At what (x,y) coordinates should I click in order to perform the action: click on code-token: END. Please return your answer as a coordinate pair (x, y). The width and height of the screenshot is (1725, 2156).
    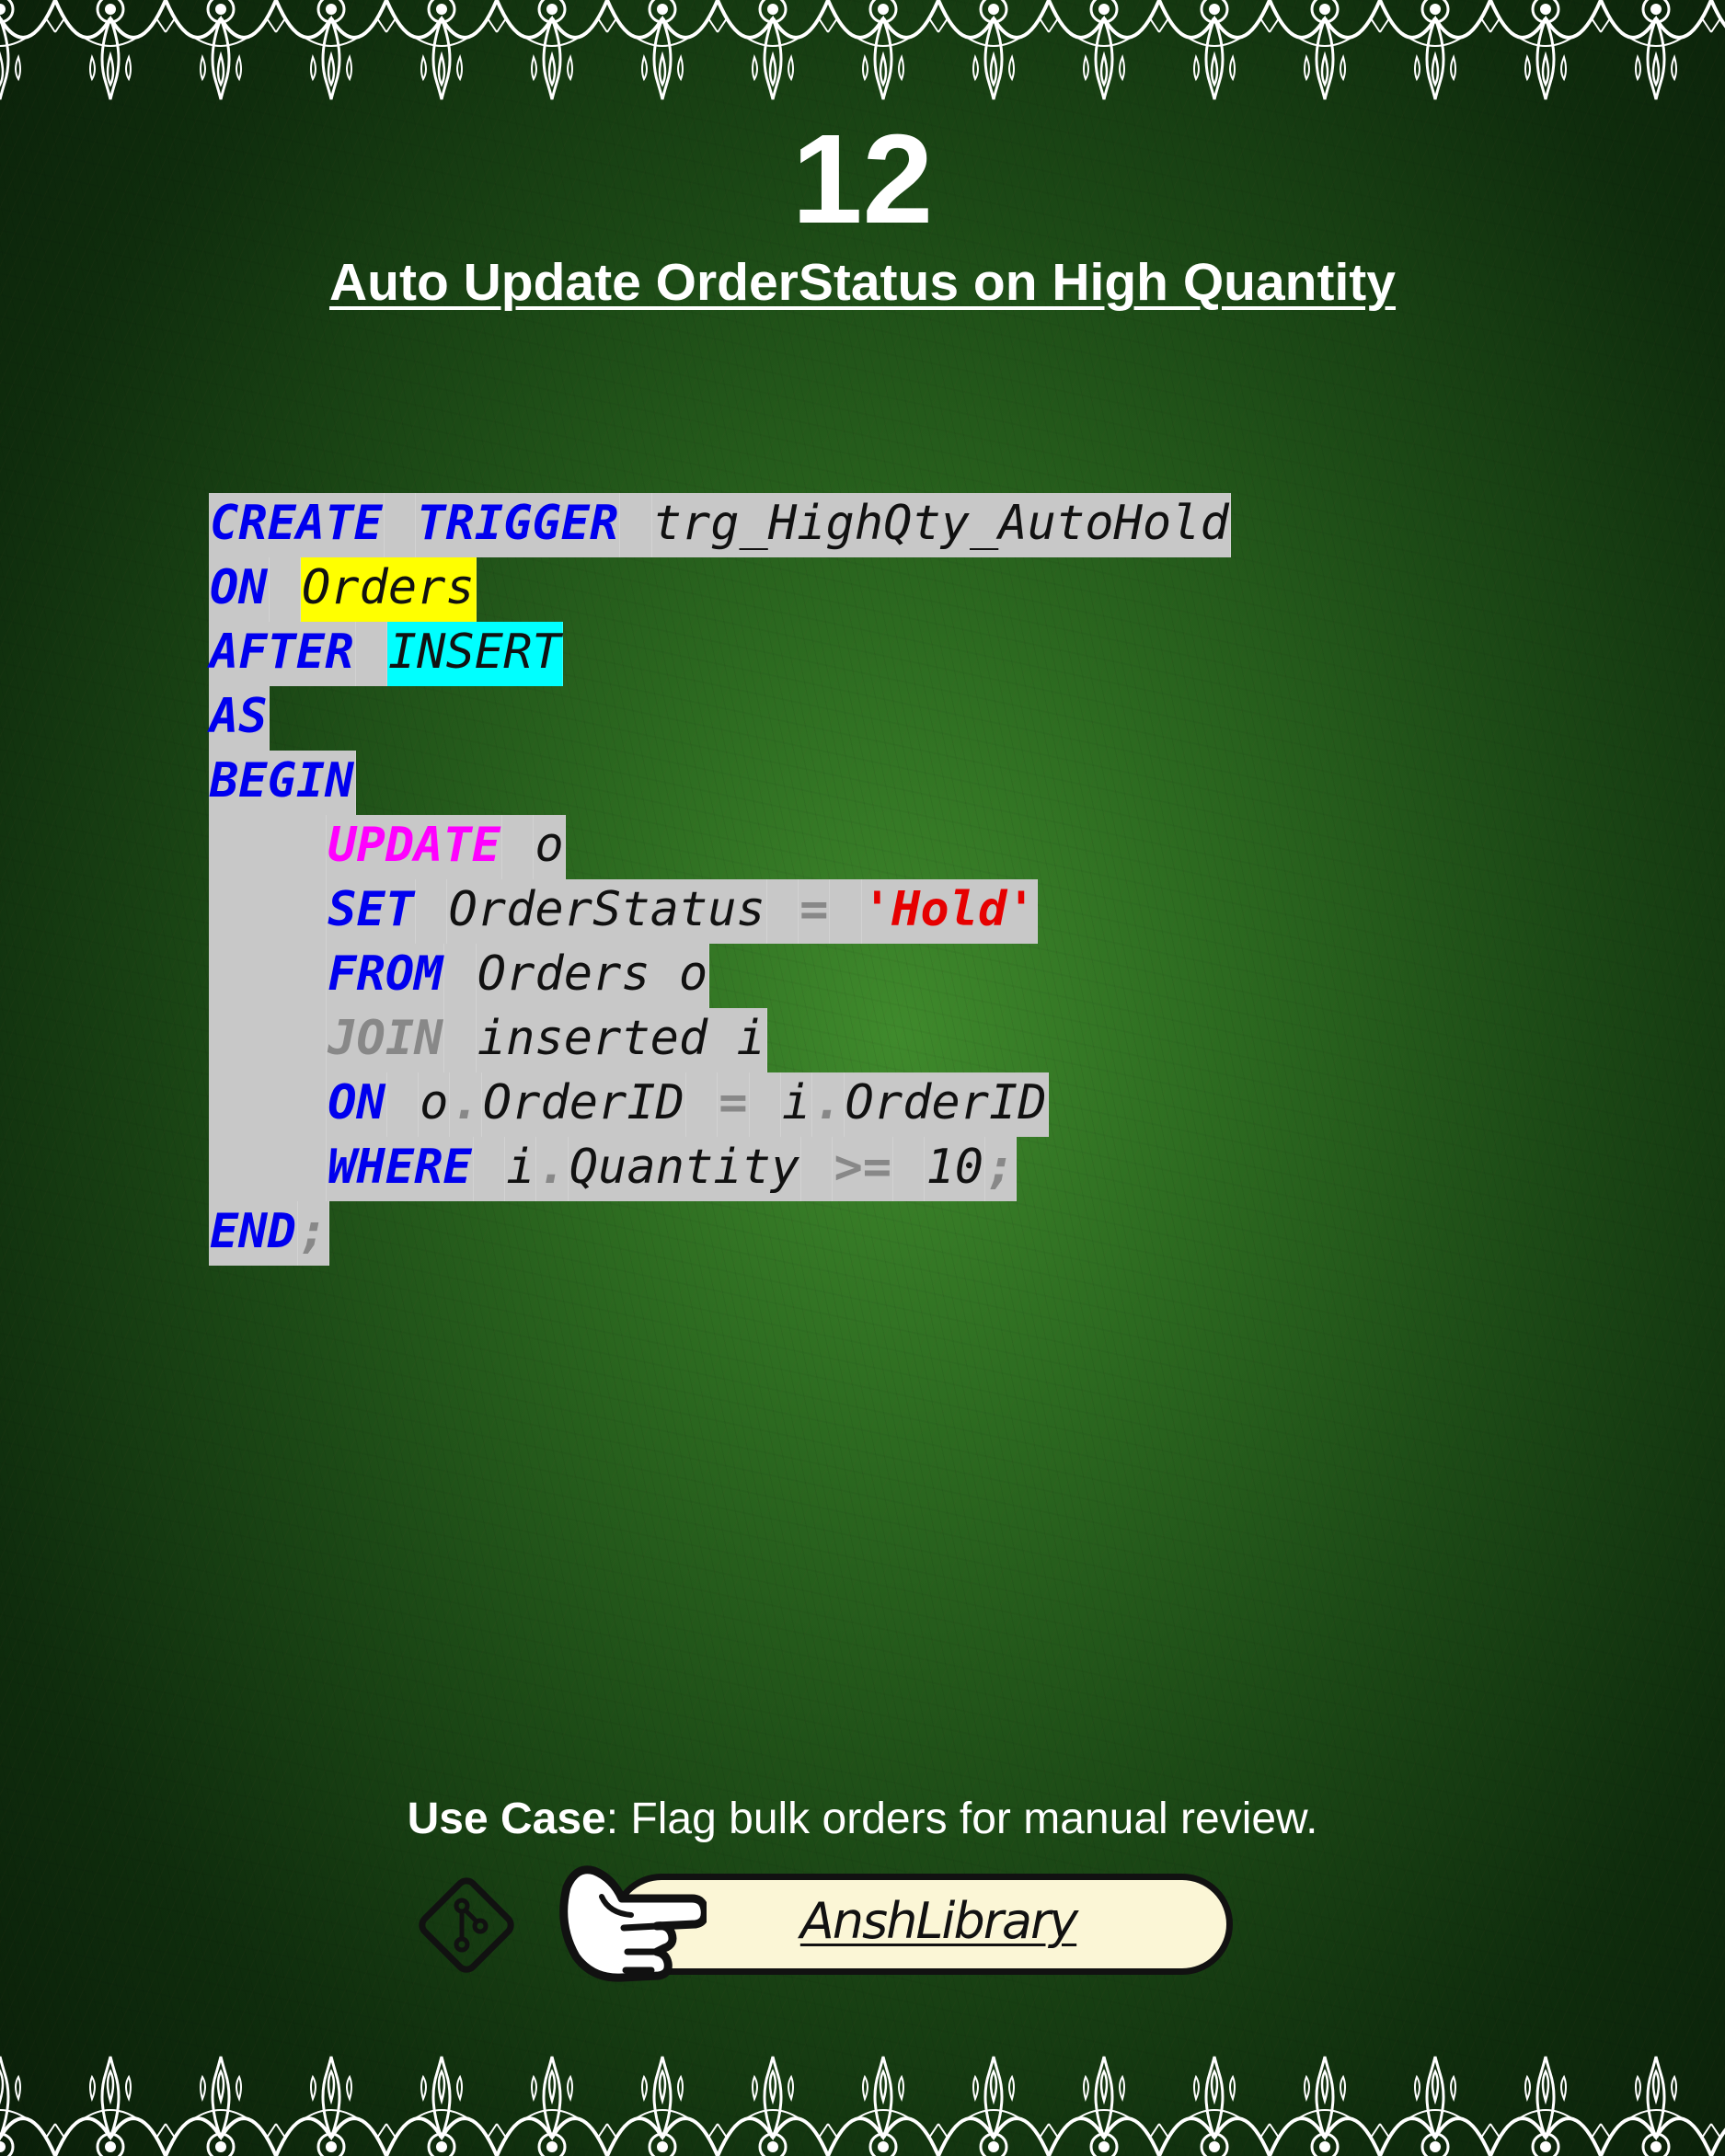
    Looking at the image, I should click on (253, 1234).